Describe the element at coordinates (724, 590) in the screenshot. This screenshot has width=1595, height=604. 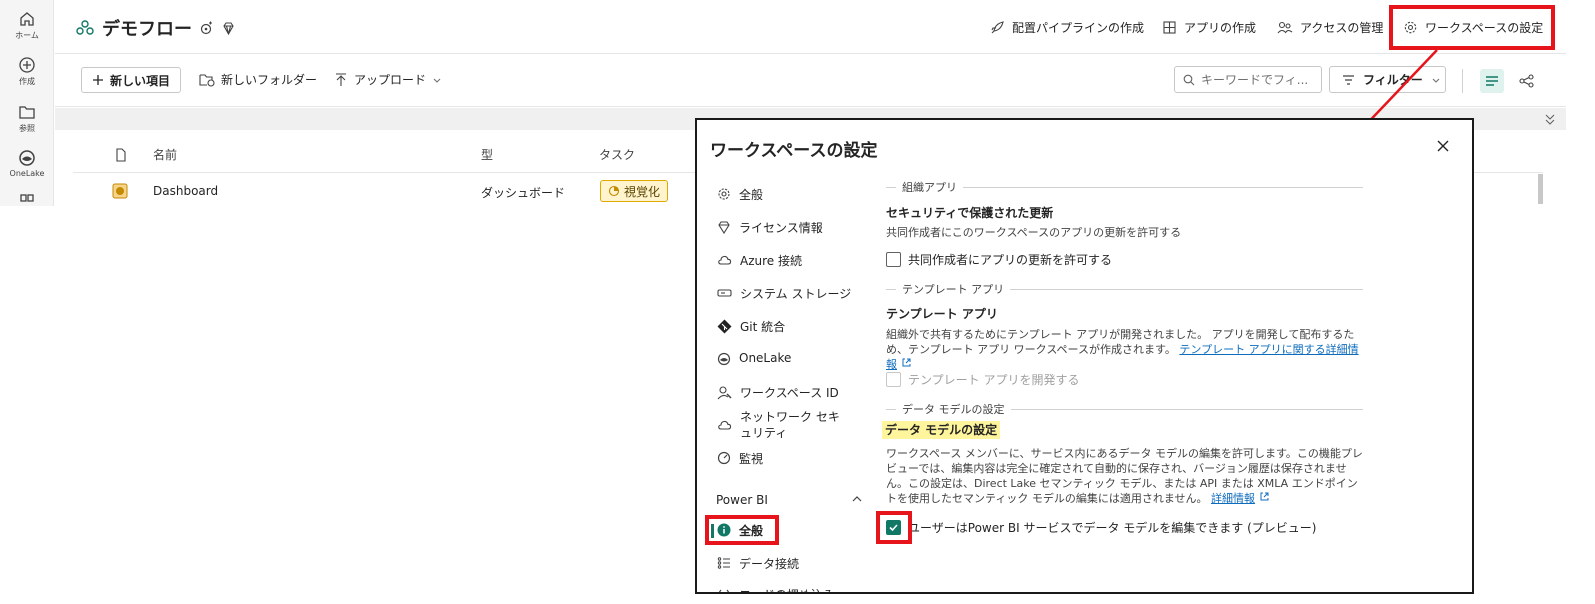
I see `code-icon` at that location.